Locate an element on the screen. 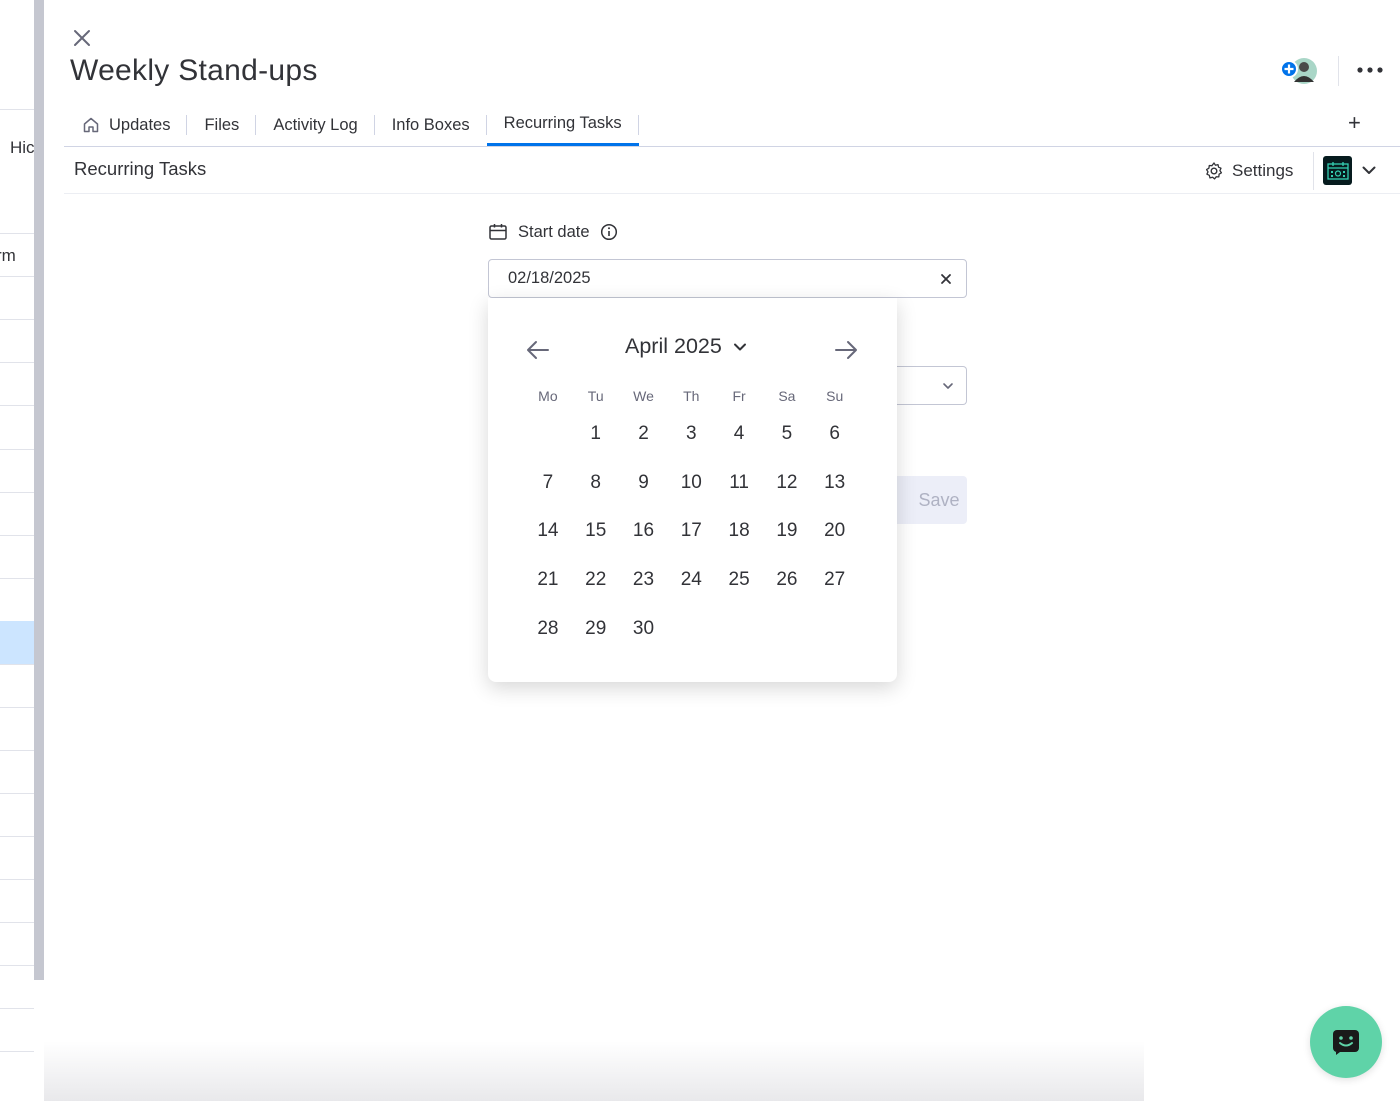  page-title: Weekly Stand-ups is located at coordinates (194, 70).